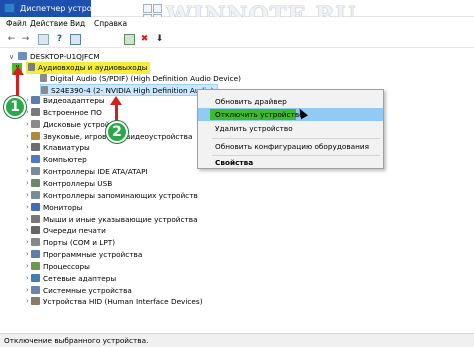 The height and width of the screenshot is (347, 474). Describe the element at coordinates (25, 39) in the screenshot. I see `forward-arrow-icon: →` at that location.